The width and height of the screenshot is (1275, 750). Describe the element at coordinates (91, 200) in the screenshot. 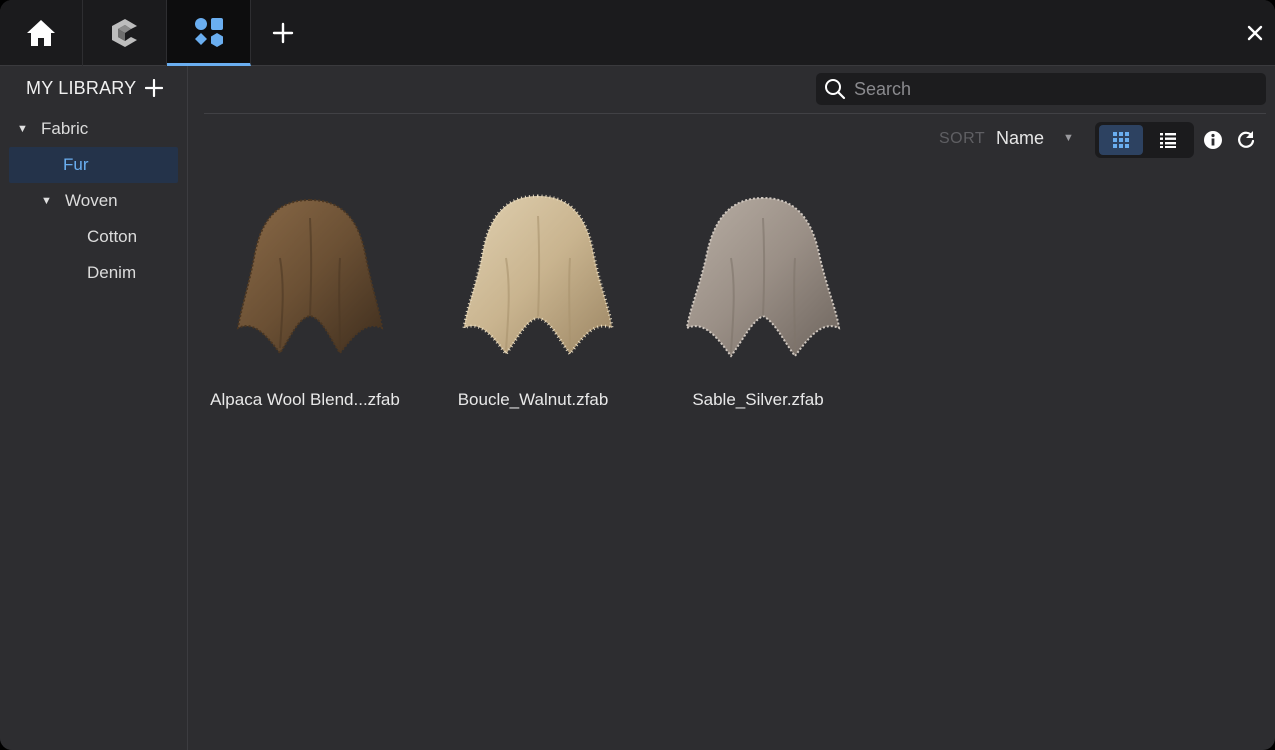

I see `tree-item-label: Woven` at that location.